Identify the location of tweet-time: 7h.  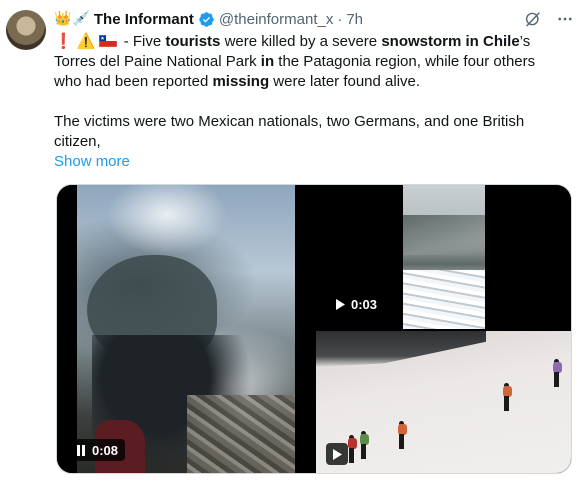
(354, 19).